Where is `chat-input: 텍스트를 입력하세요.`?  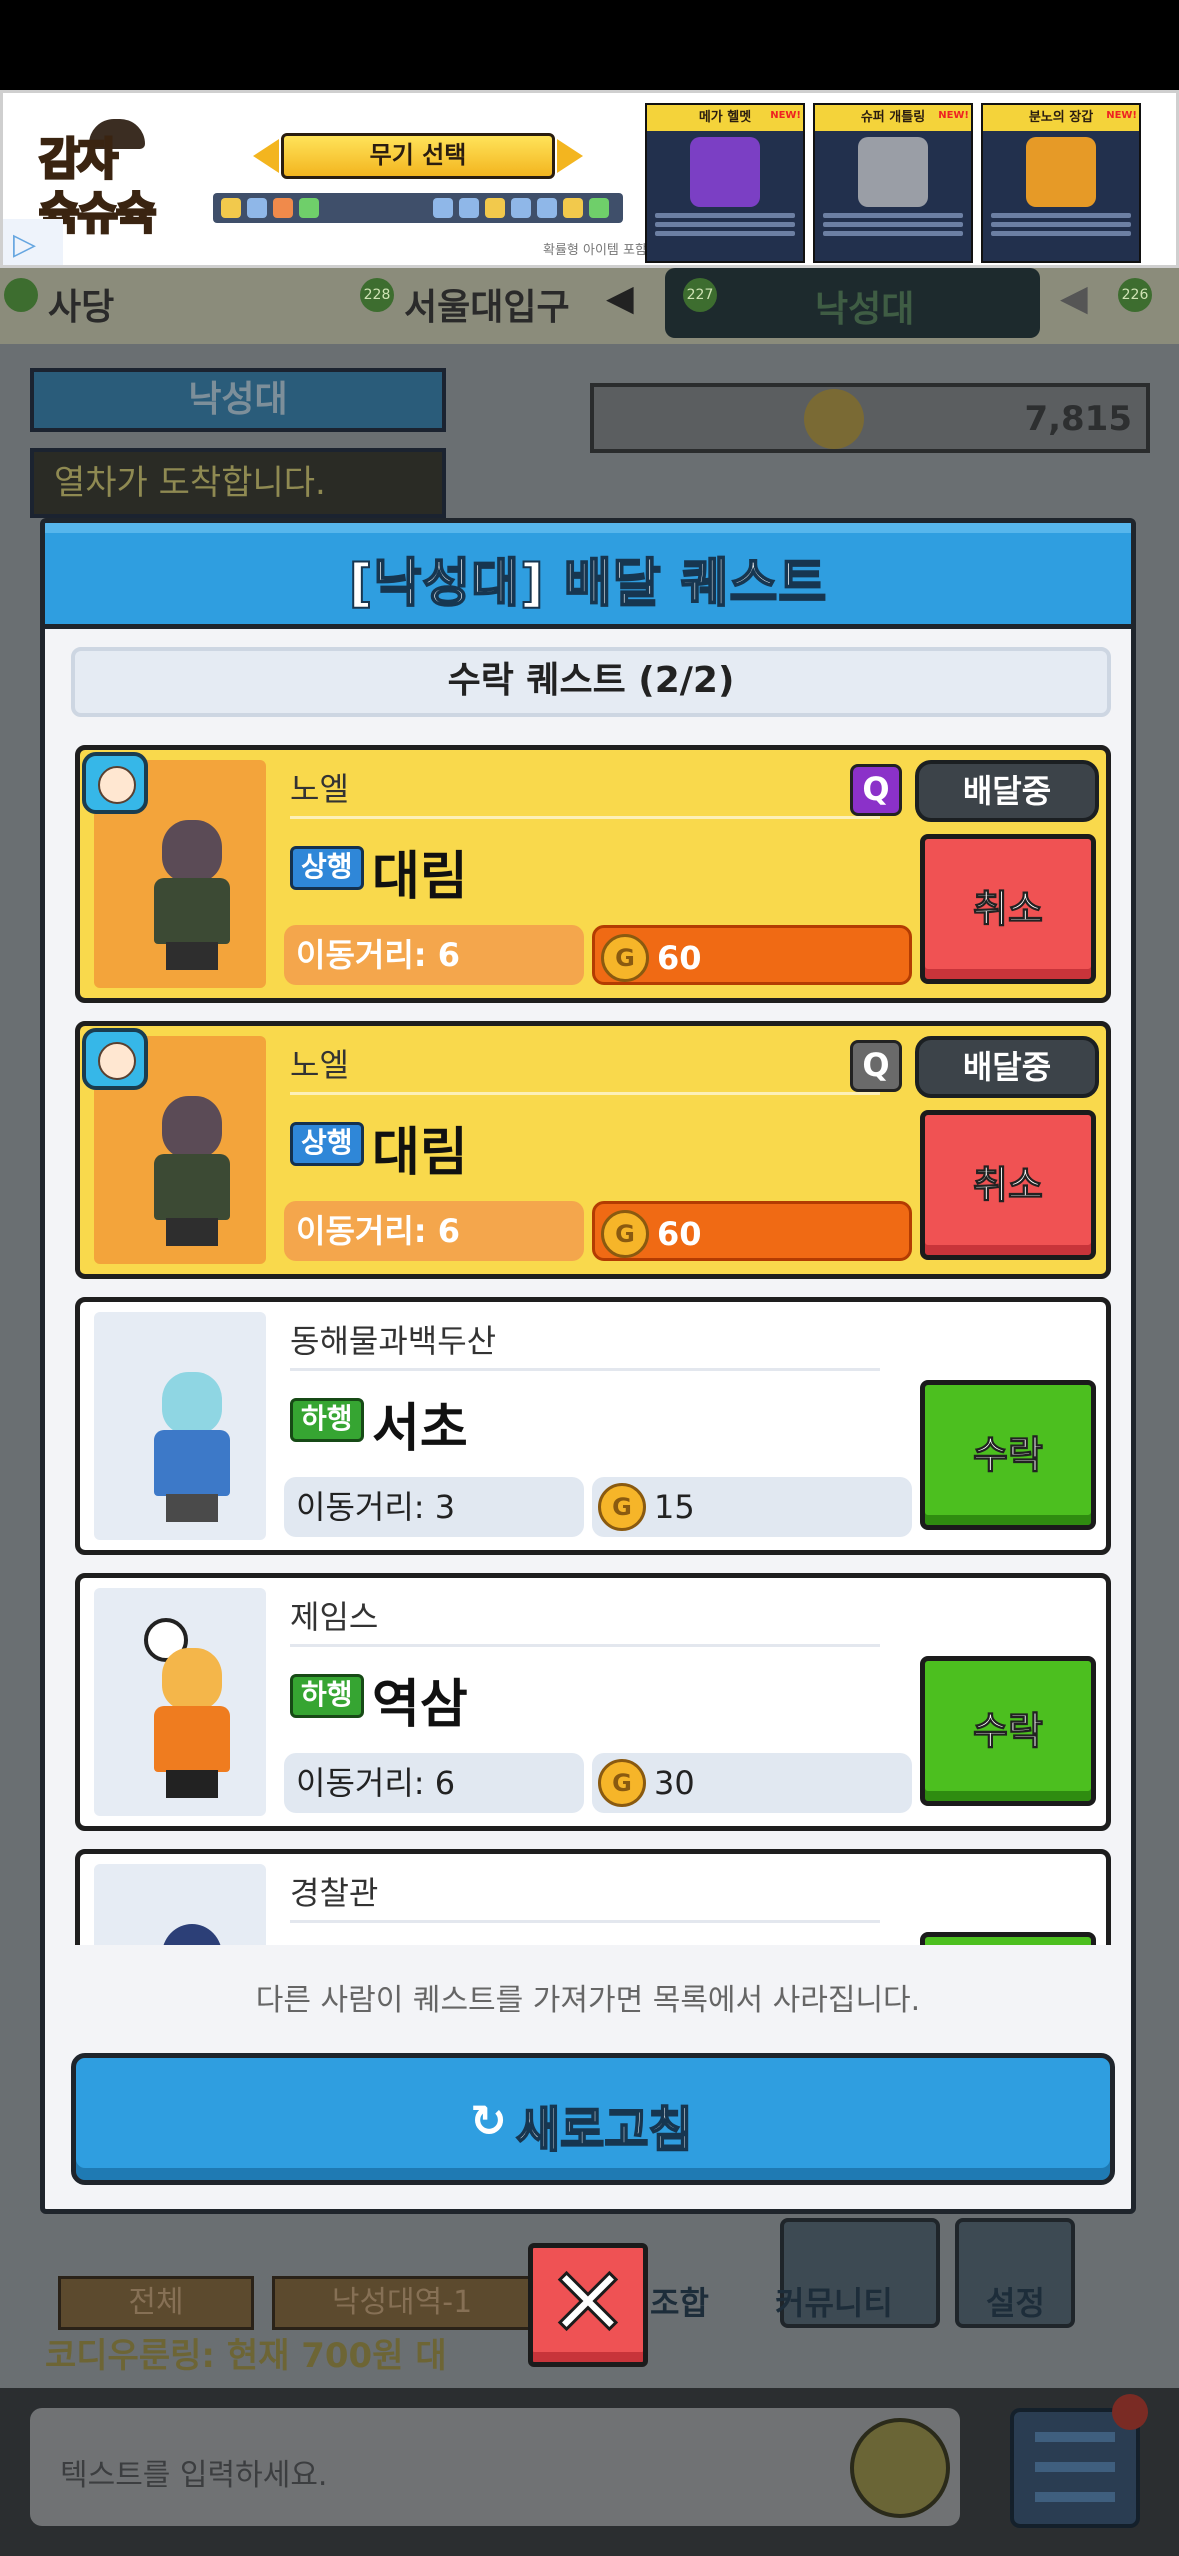 chat-input: 텍스트를 입력하세요. is located at coordinates (495, 2467).